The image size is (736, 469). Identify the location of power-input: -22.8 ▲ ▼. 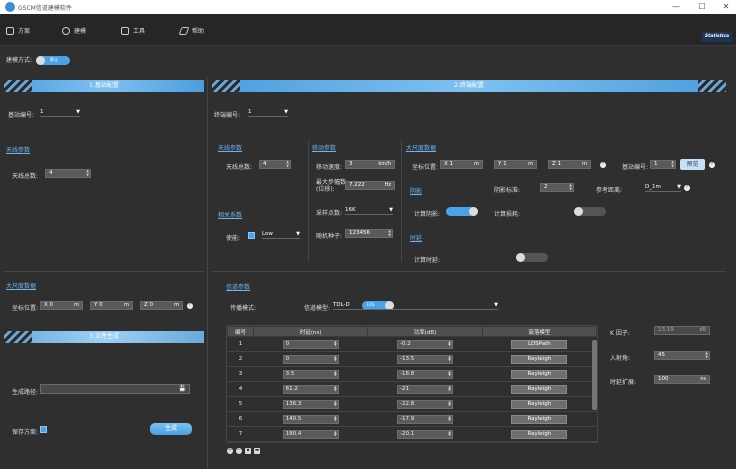
(424, 404).